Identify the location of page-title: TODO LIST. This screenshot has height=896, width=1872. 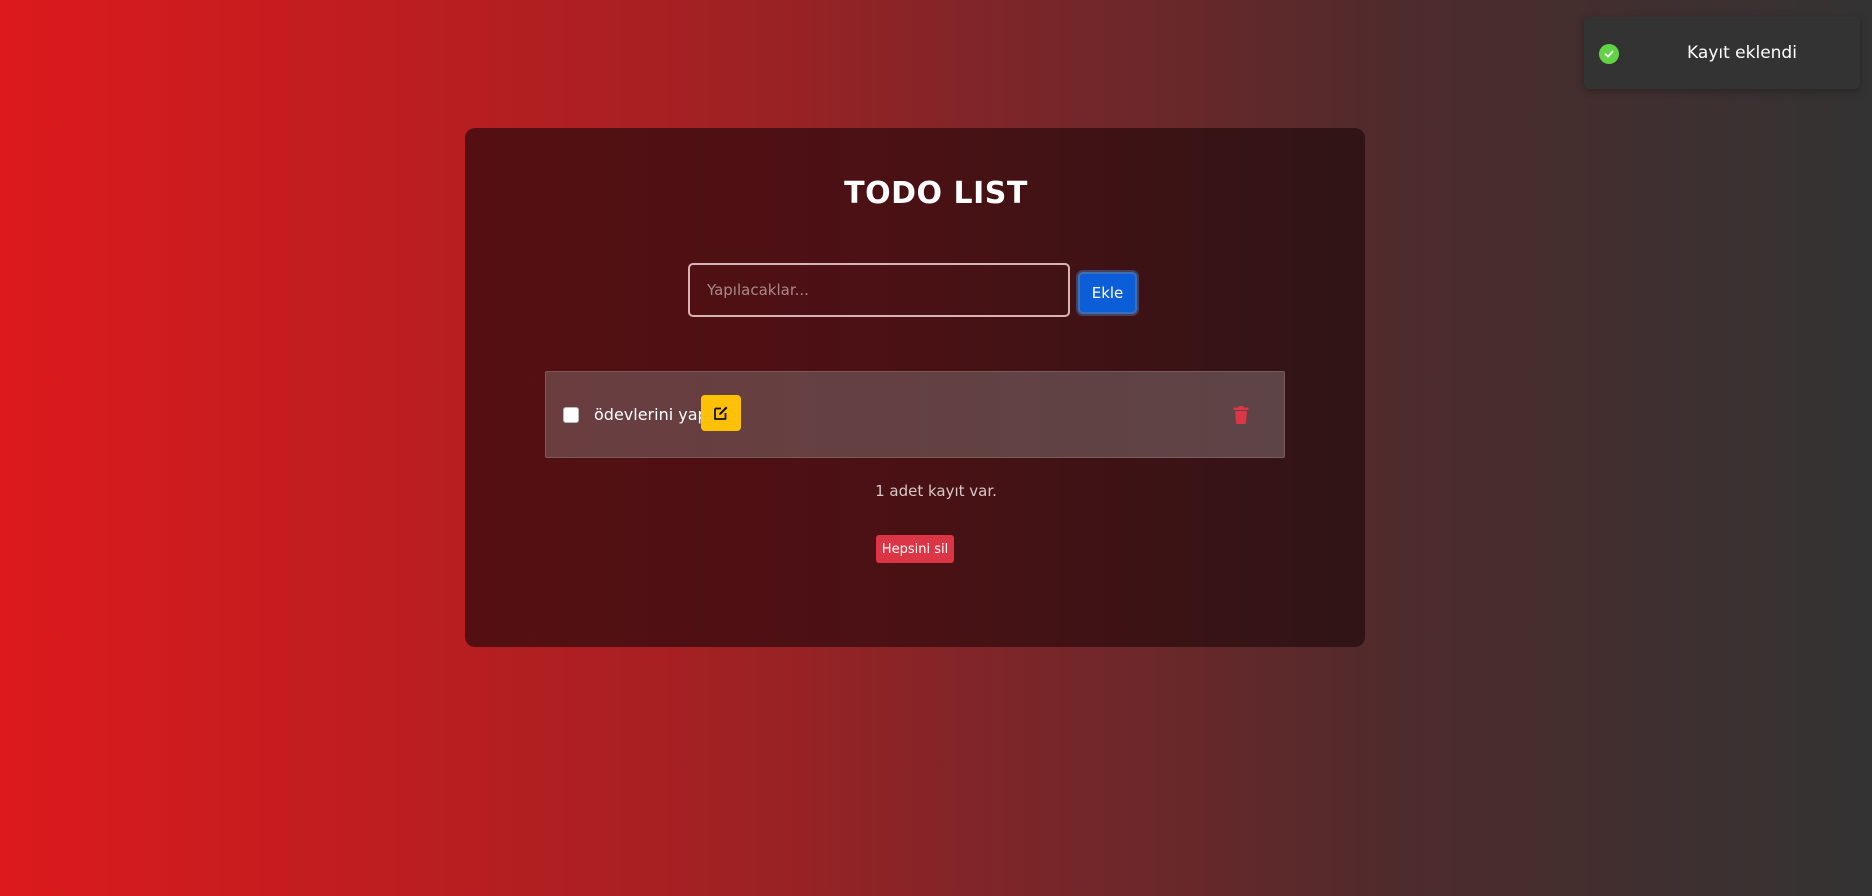
(936, 193).